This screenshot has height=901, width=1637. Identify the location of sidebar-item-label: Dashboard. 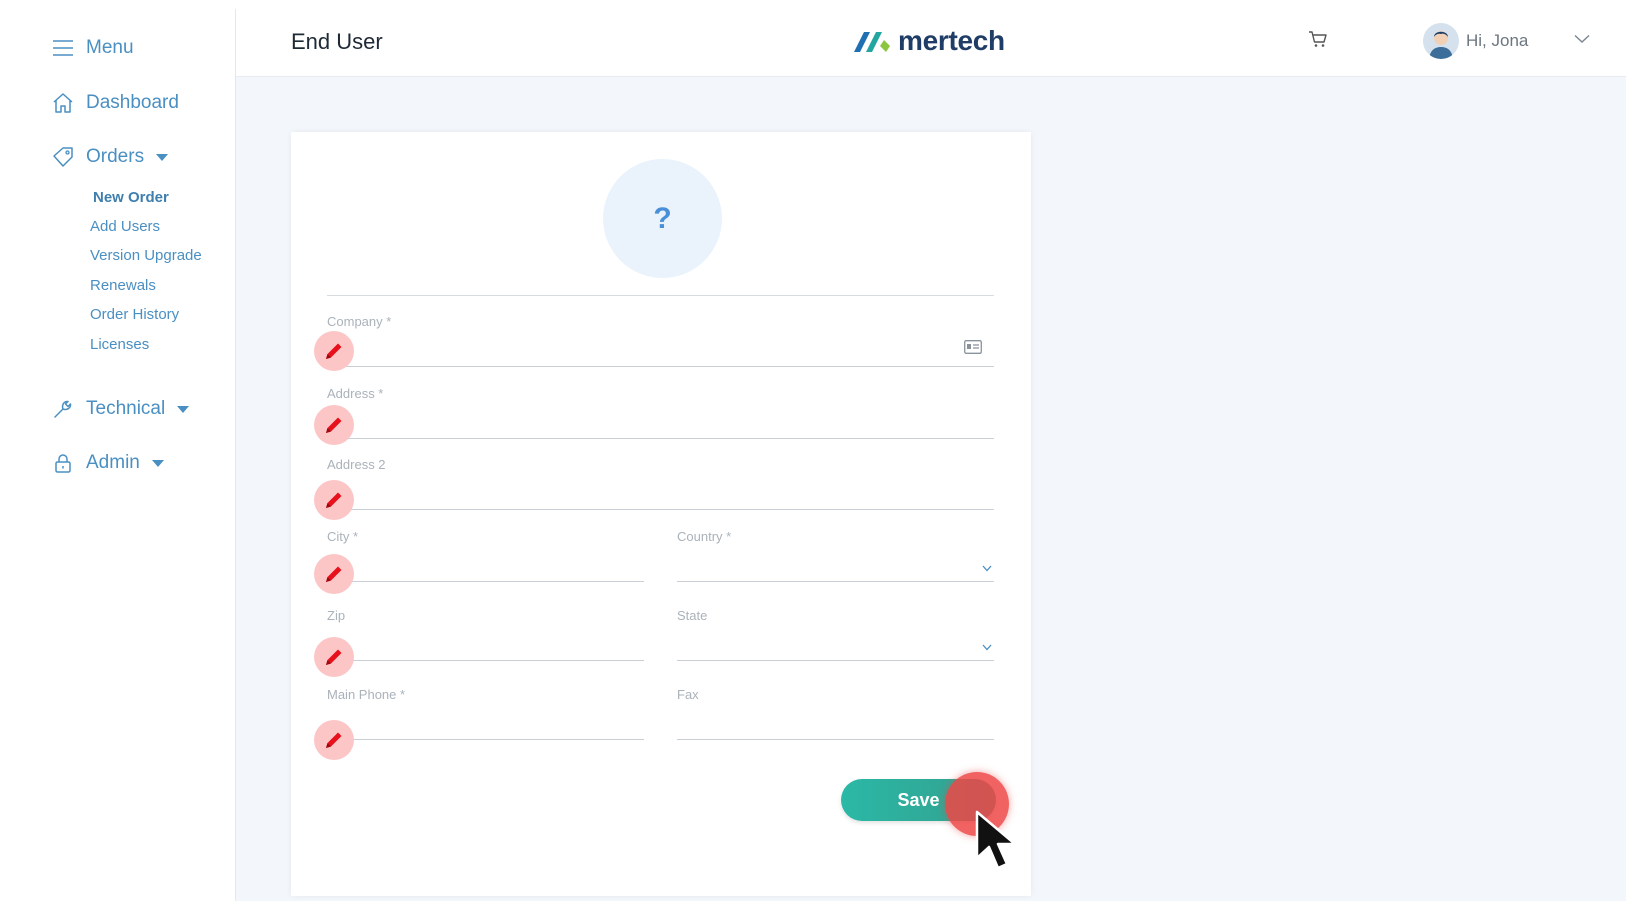
(132, 102).